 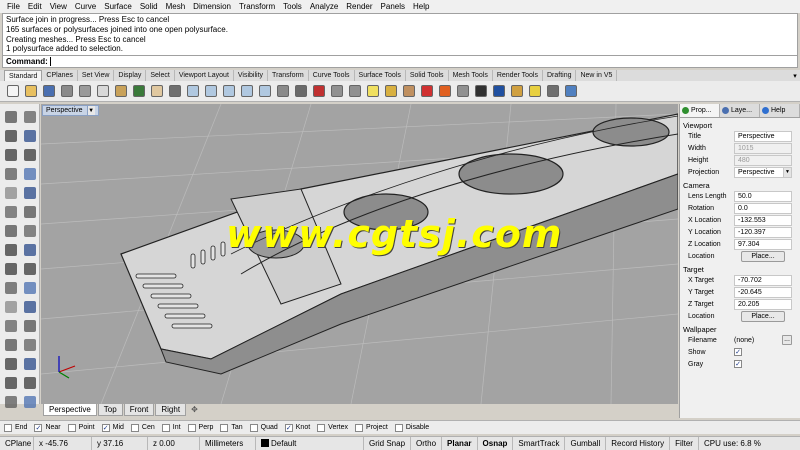 What do you see at coordinates (58, 6) in the screenshot?
I see `menu-view: View` at bounding box center [58, 6].